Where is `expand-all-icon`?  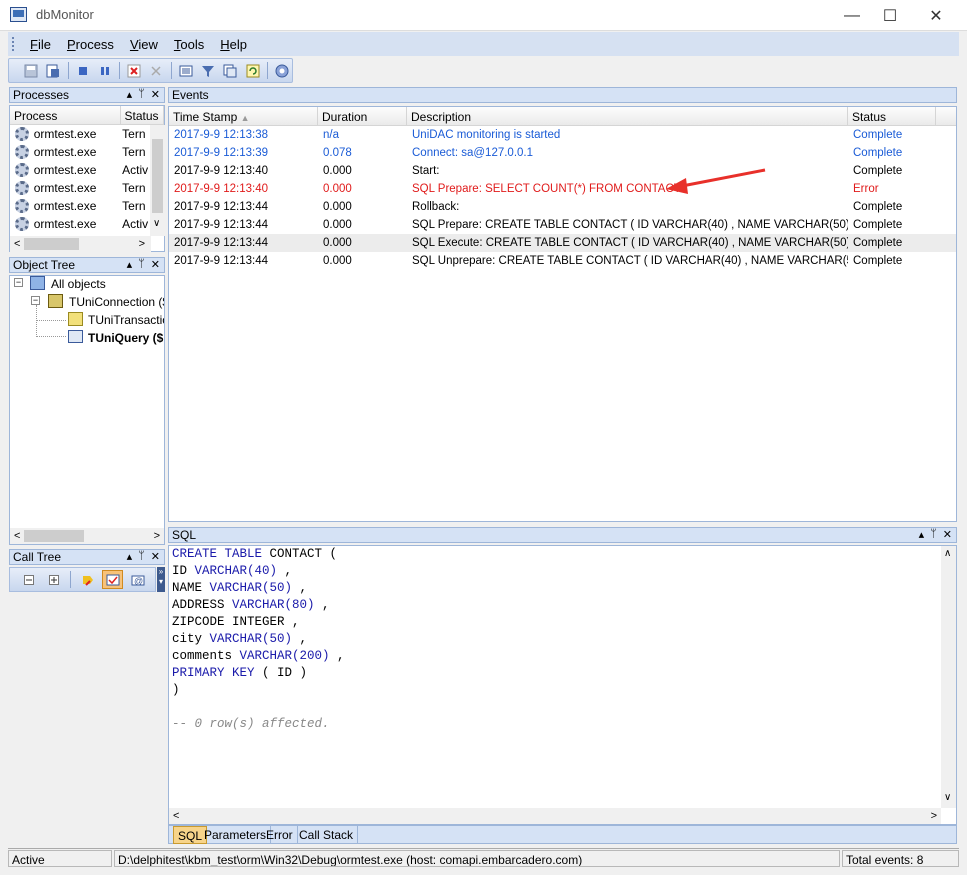 expand-all-icon is located at coordinates (53, 579).